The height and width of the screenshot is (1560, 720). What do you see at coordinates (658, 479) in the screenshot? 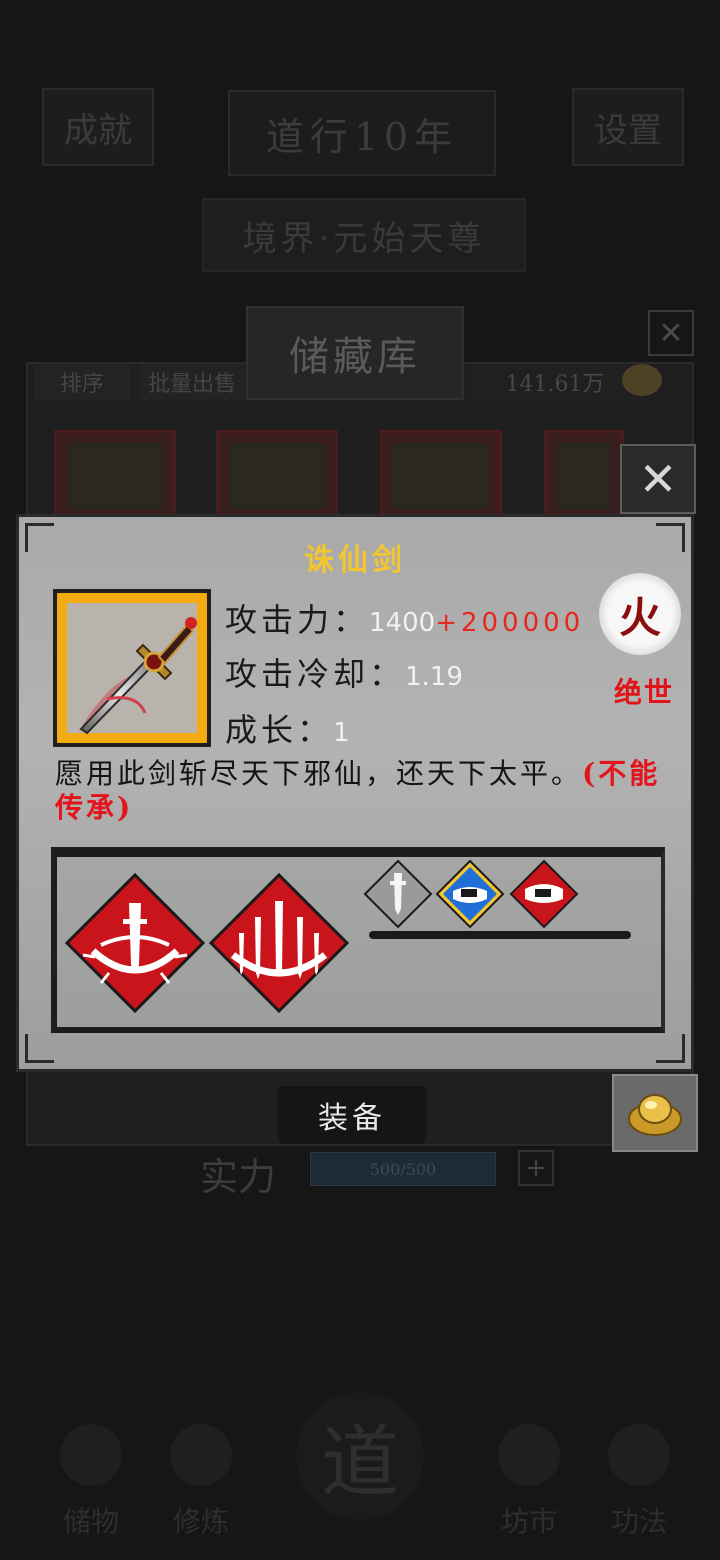
I see `close-icon: ✕` at bounding box center [658, 479].